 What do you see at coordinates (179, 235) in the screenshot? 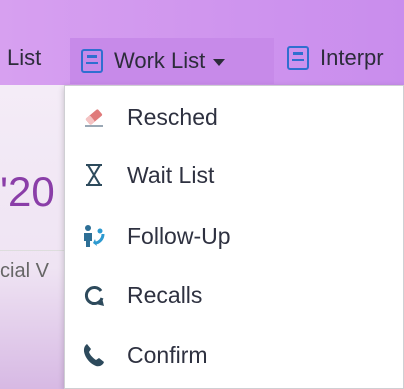
I see `menu-item-label: Follow-Up` at bounding box center [179, 235].